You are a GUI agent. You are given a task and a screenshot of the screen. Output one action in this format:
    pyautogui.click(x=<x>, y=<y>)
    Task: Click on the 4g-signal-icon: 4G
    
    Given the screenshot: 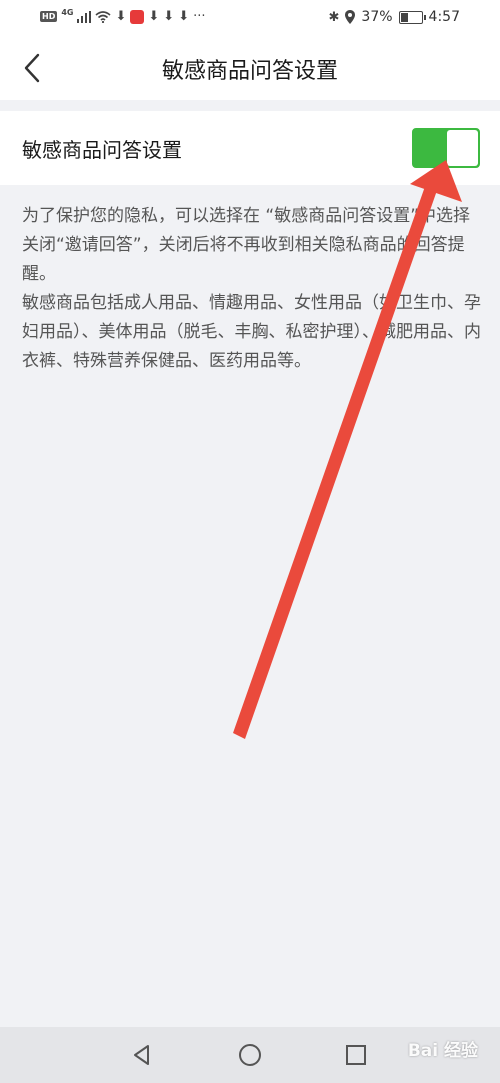 What is the action you would take?
    pyautogui.click(x=67, y=12)
    